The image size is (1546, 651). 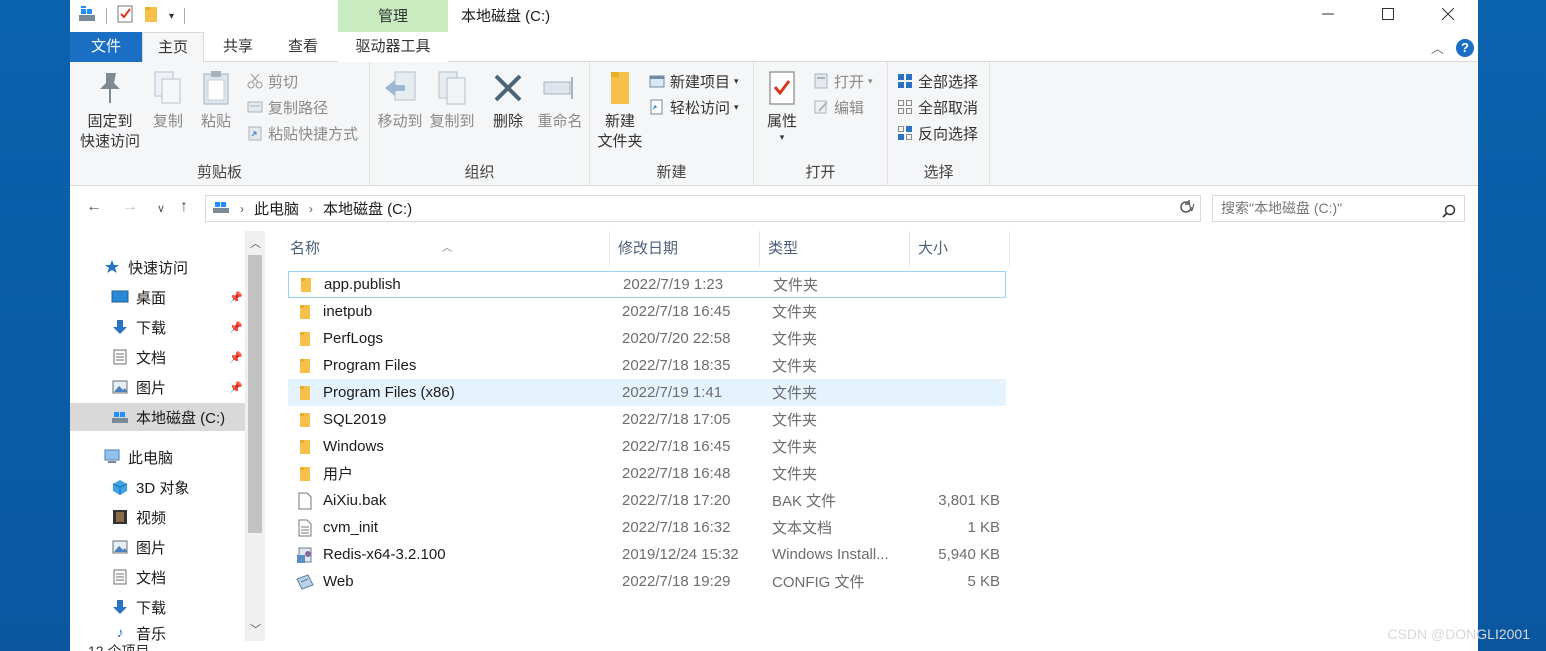 I want to click on pin-to-quick-access-button: 固定到 快速访问, so click(x=110, y=110).